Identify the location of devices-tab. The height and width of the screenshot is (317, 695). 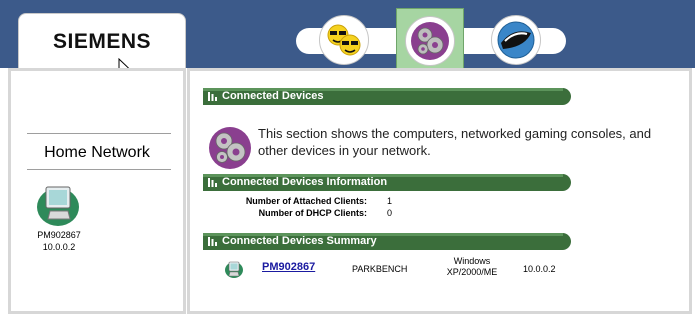
(430, 40).